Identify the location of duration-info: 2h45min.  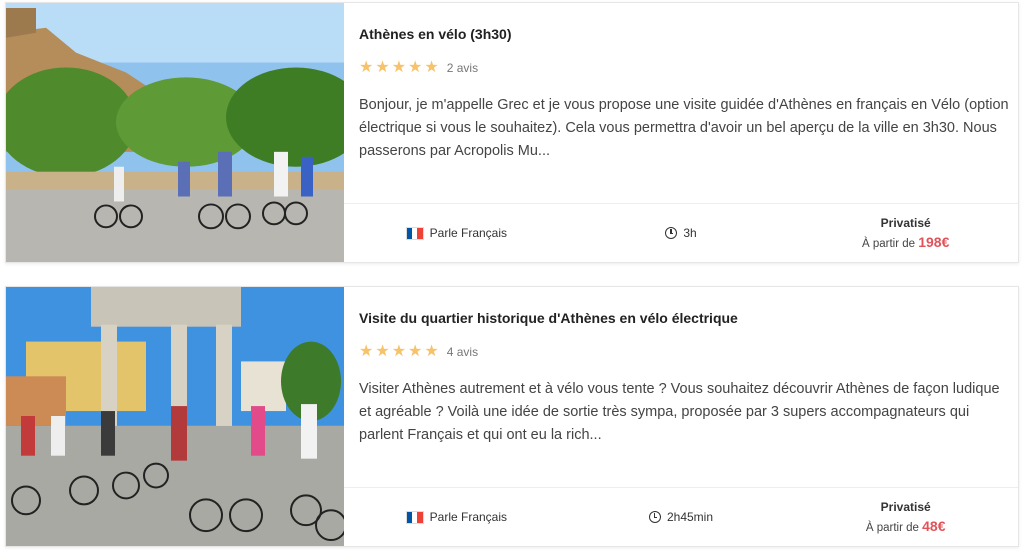
(681, 517).